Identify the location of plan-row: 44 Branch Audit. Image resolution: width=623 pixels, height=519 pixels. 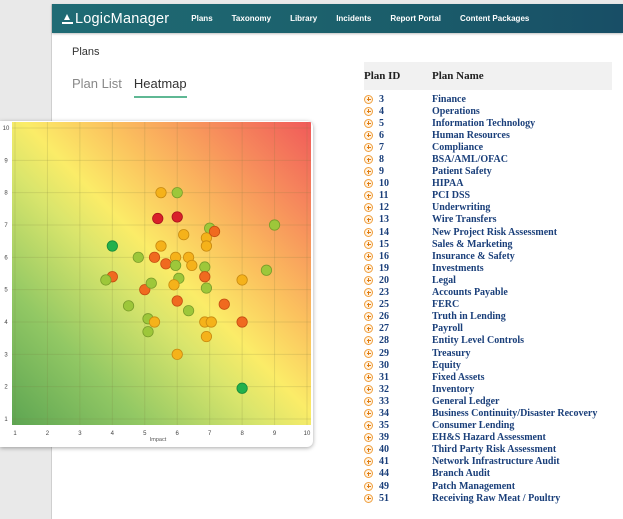
(488, 474).